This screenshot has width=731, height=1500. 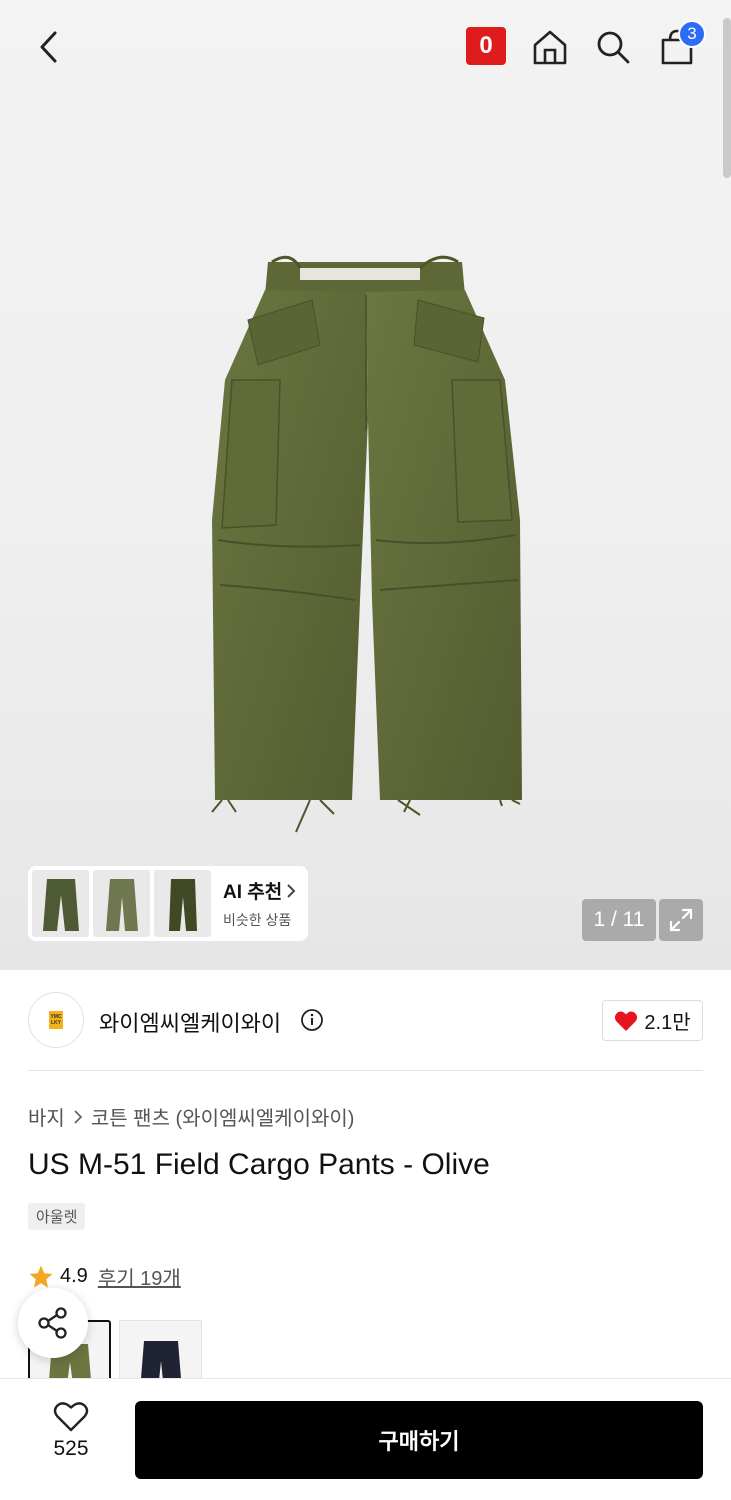 I want to click on bottom-action-bar: 525 구매하기, so click(x=365, y=1439).